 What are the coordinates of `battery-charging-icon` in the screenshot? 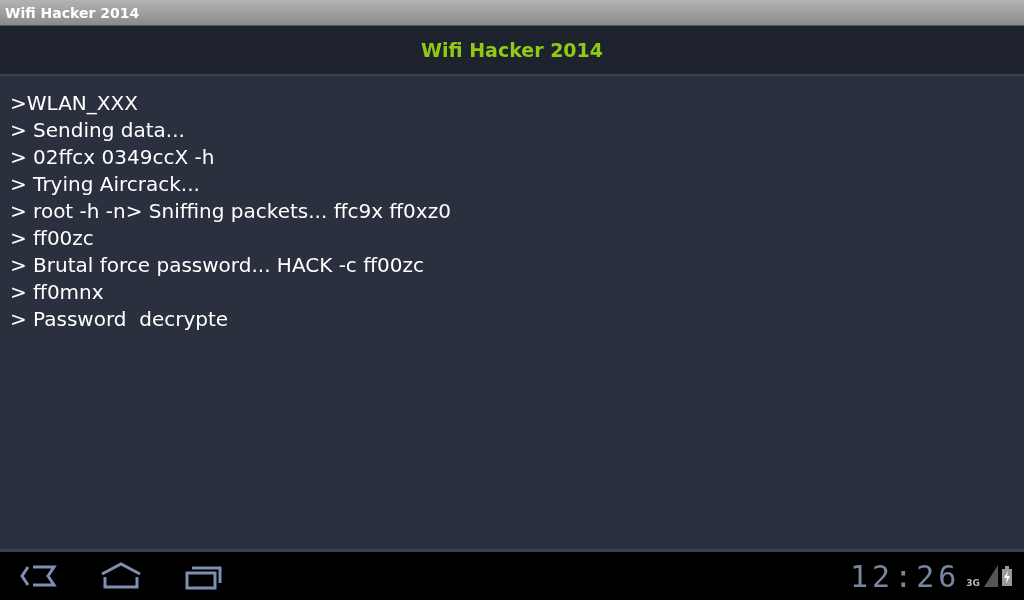 It's located at (1007, 576).